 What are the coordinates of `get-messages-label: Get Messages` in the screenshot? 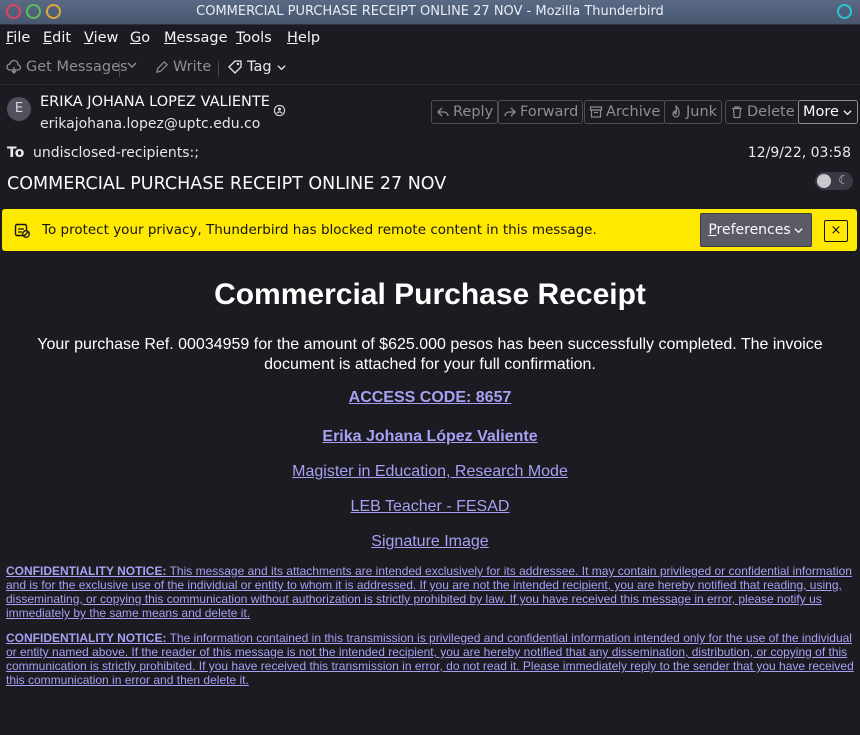 It's located at (77, 67).